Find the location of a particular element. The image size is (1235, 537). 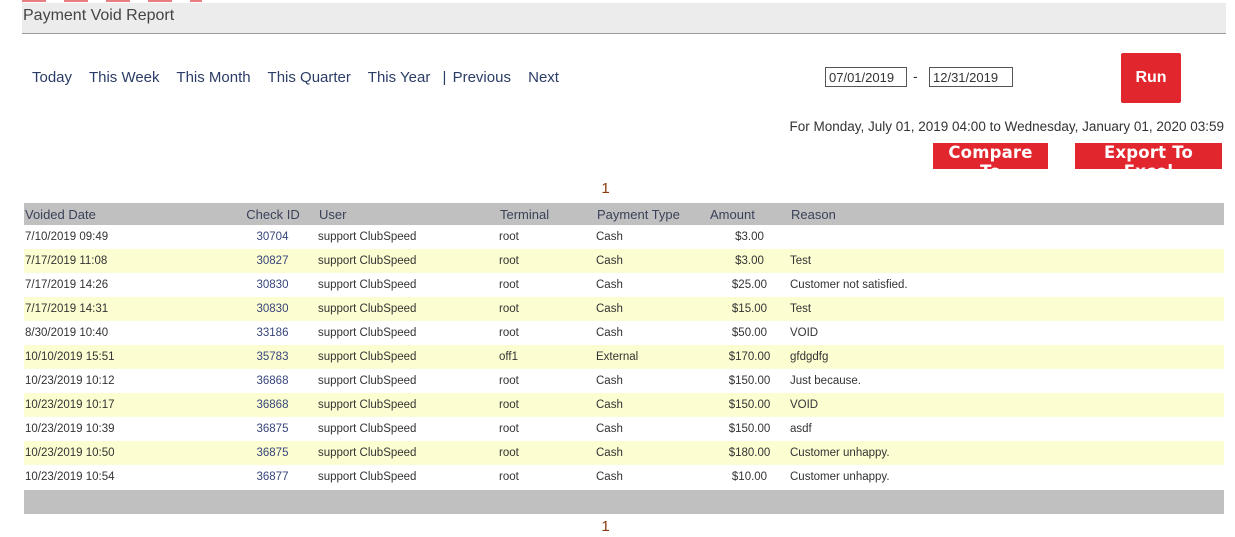

cell-amount: $10.00 is located at coordinates (749, 477).